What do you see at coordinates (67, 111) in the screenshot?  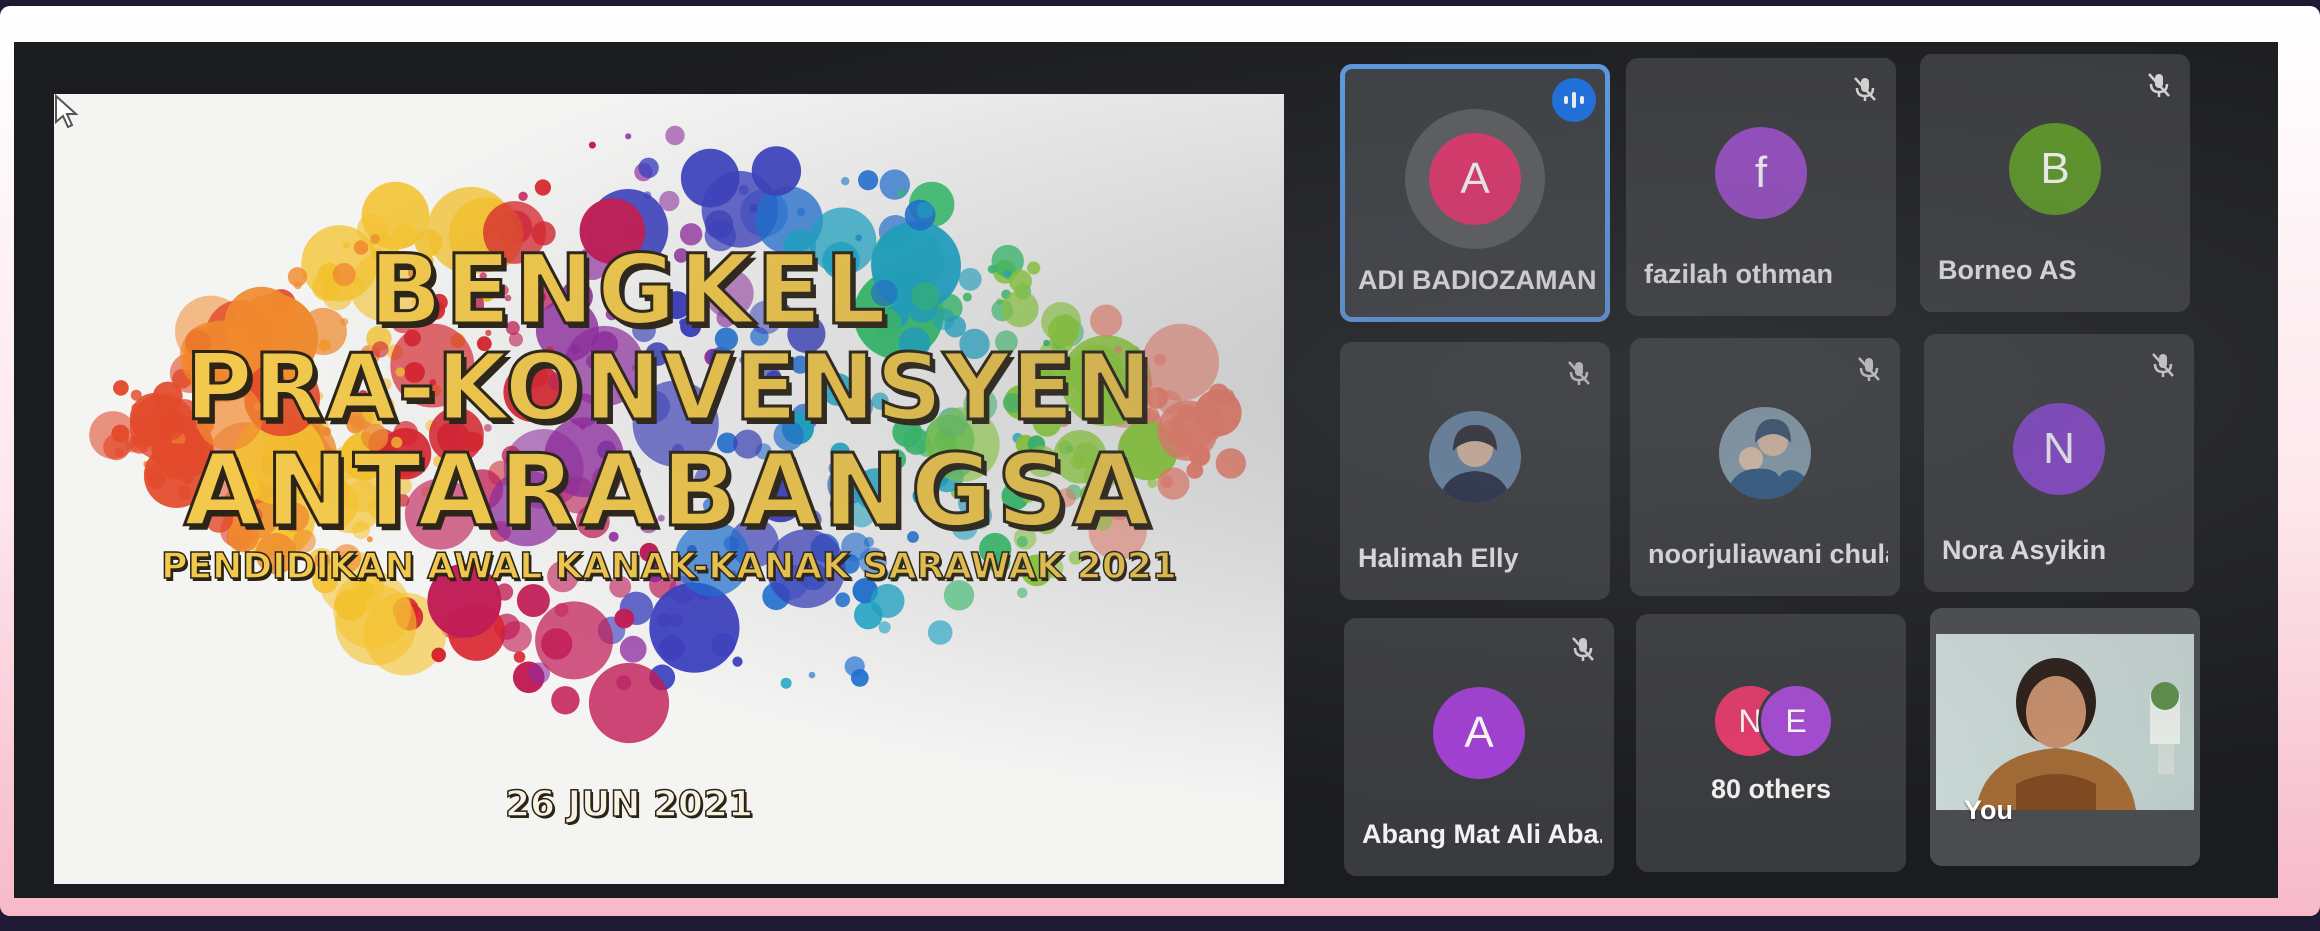 I see `mouse-pointer-icon` at bounding box center [67, 111].